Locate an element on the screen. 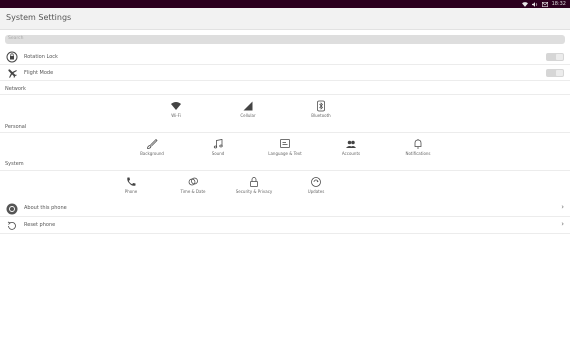 The height and width of the screenshot is (356, 570). network-wifi: Wi-Fi is located at coordinates (176, 109).